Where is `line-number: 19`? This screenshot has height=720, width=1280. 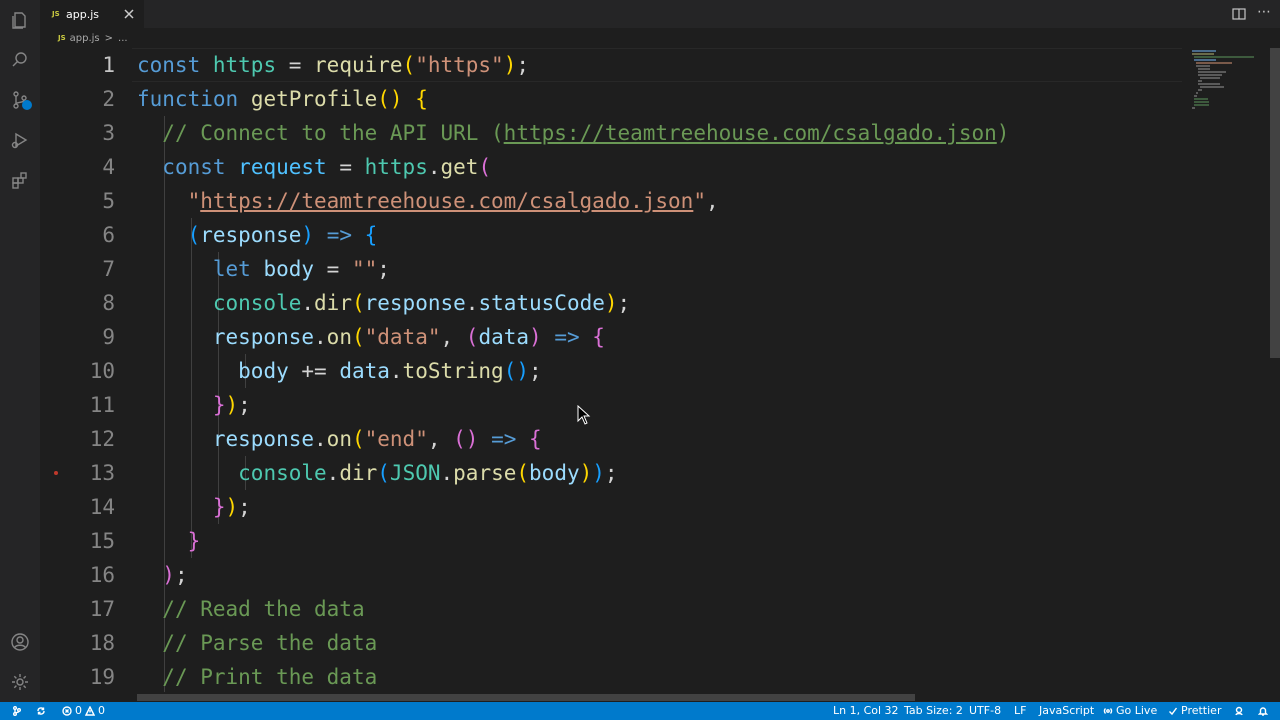
line-number: 19 is located at coordinates (102, 677).